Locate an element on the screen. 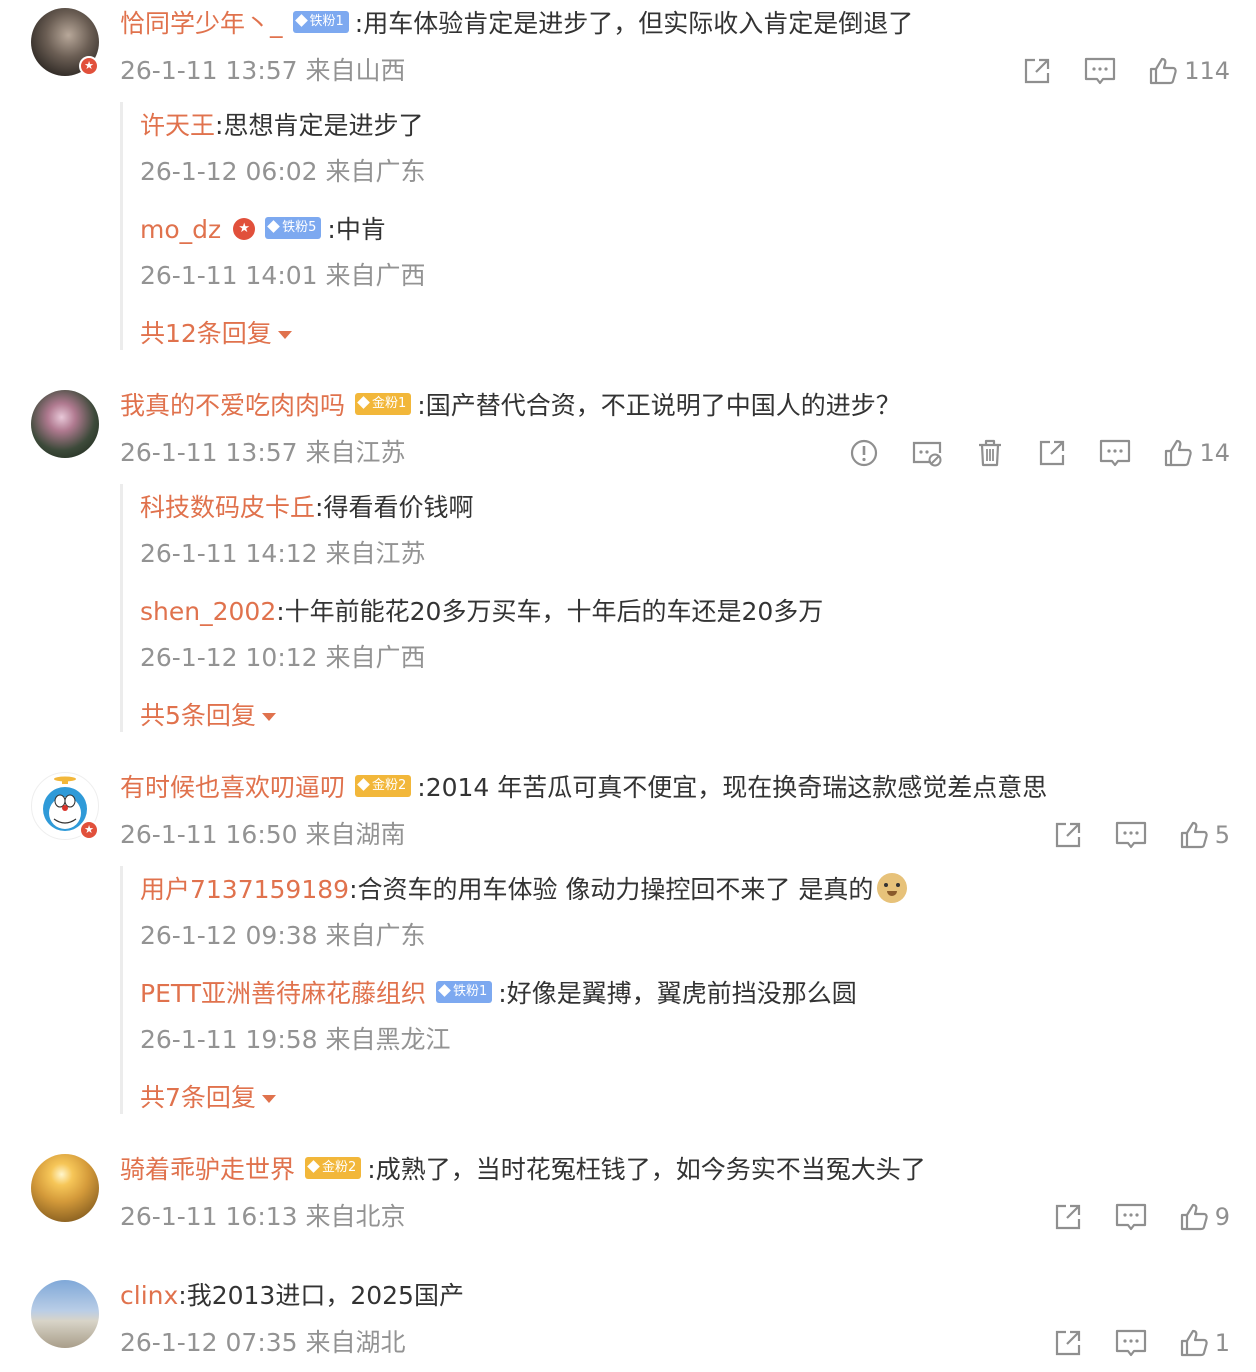 This screenshot has width=1256, height=1372. more-replies-button: 共12条回复 is located at coordinates (216, 334).